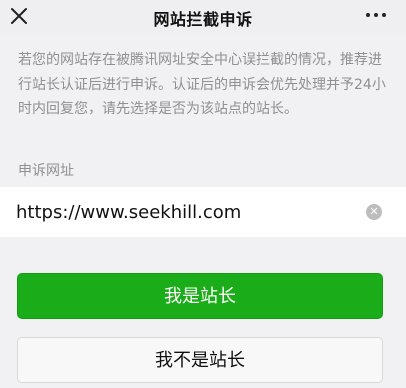 The width and height of the screenshot is (406, 388). Describe the element at coordinates (181, 212) in the screenshot. I see `url-input` at that location.